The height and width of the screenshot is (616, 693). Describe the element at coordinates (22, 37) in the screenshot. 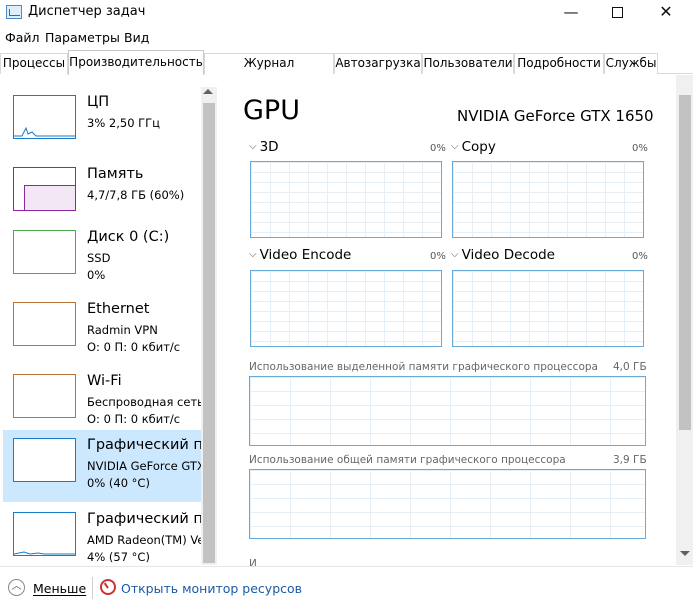

I see `menu-file: Файл` at that location.